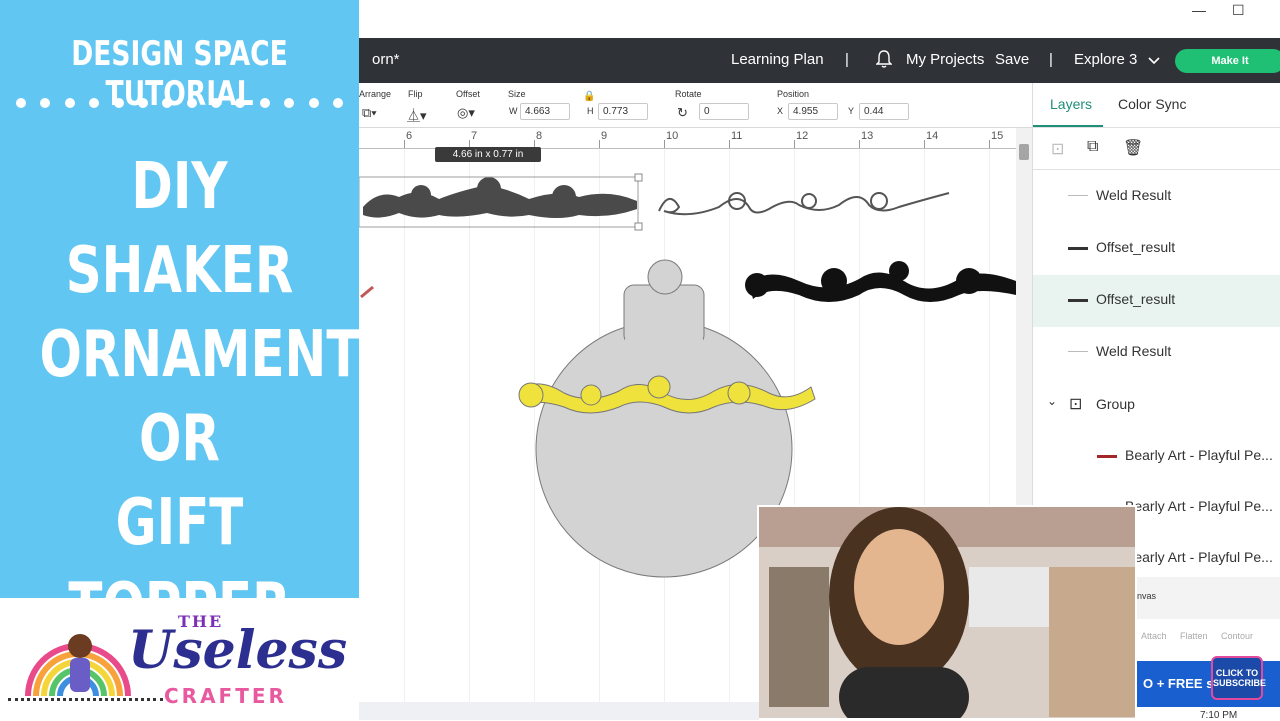 This screenshot has height=721, width=1280. What do you see at coordinates (415, 94) in the screenshot?
I see `flip-label: Flip` at bounding box center [415, 94].